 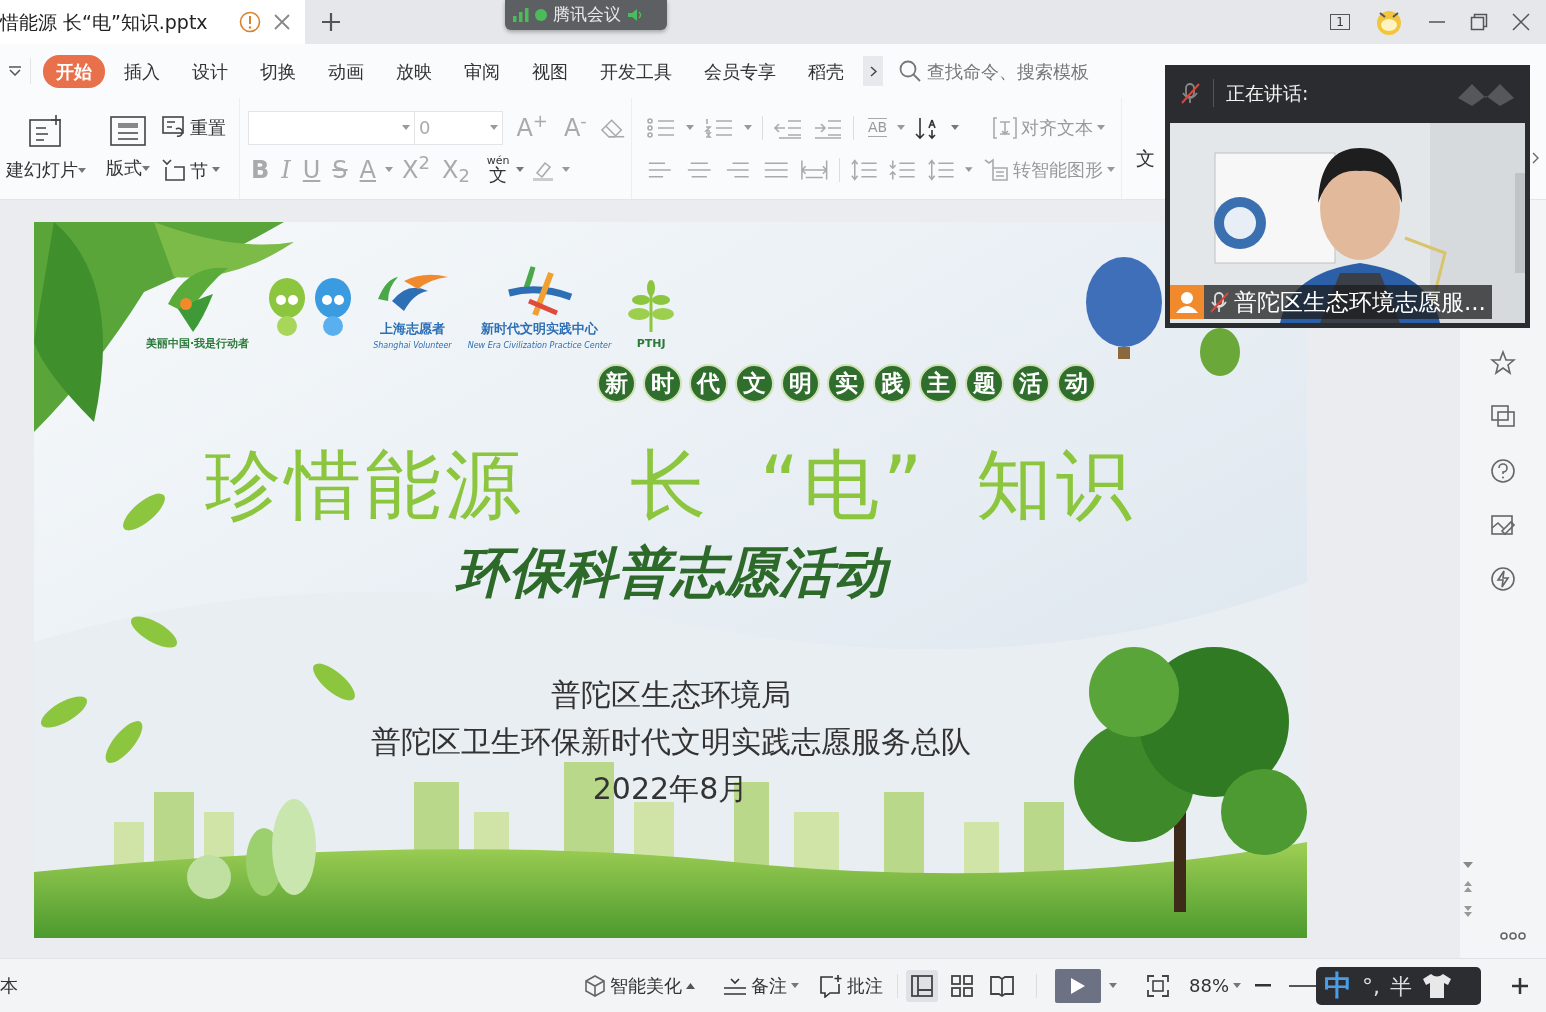 What do you see at coordinates (635, 15) in the screenshot?
I see `speaker-icon` at bounding box center [635, 15].